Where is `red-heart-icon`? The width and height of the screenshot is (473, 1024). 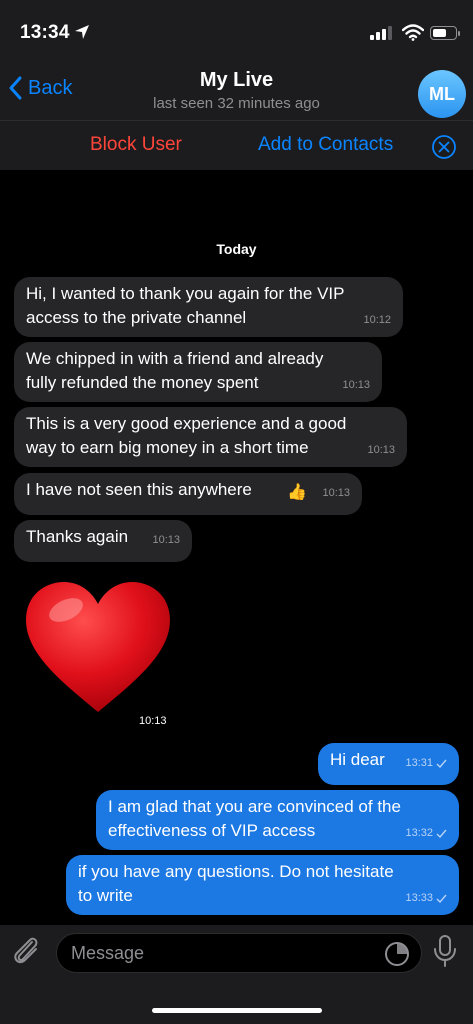 red-heart-icon is located at coordinates (98, 648).